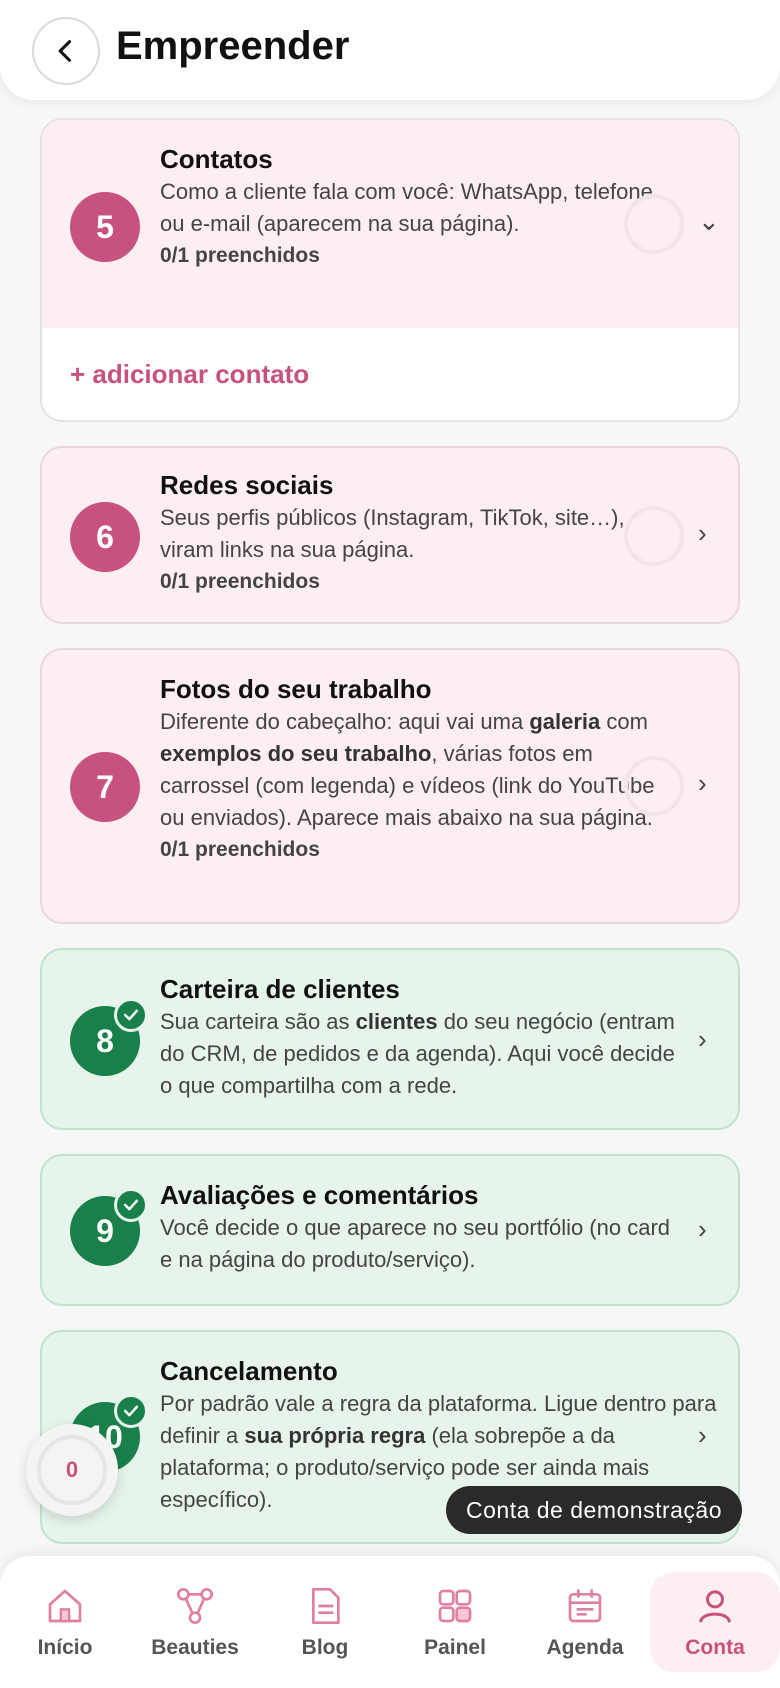  I want to click on nav-item-blog: Blog, so click(325, 1622).